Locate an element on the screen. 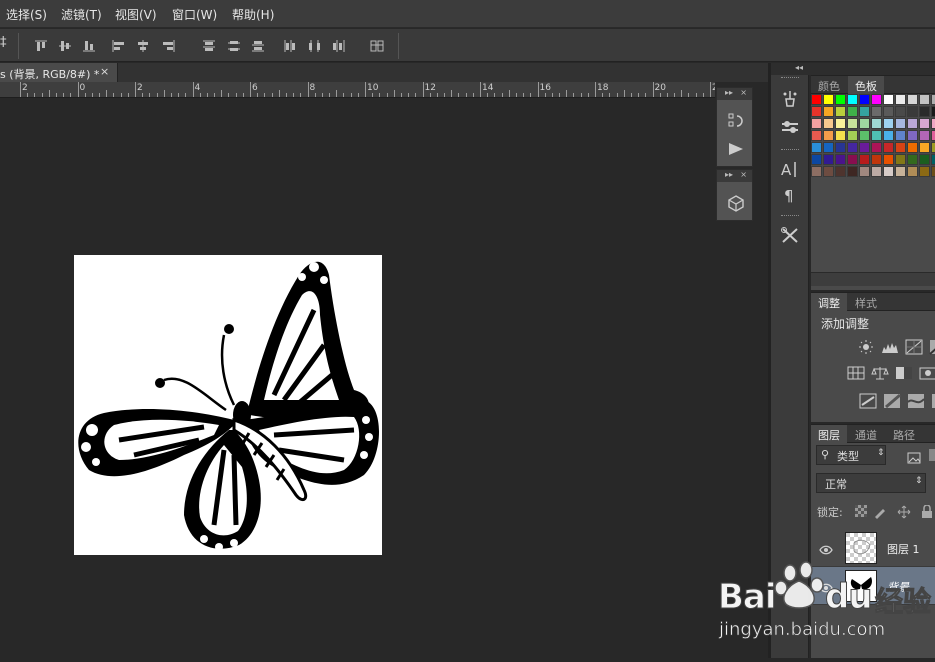 Image resolution: width=935 pixels, height=662 pixels. align-top-icon is located at coordinates (41, 45).